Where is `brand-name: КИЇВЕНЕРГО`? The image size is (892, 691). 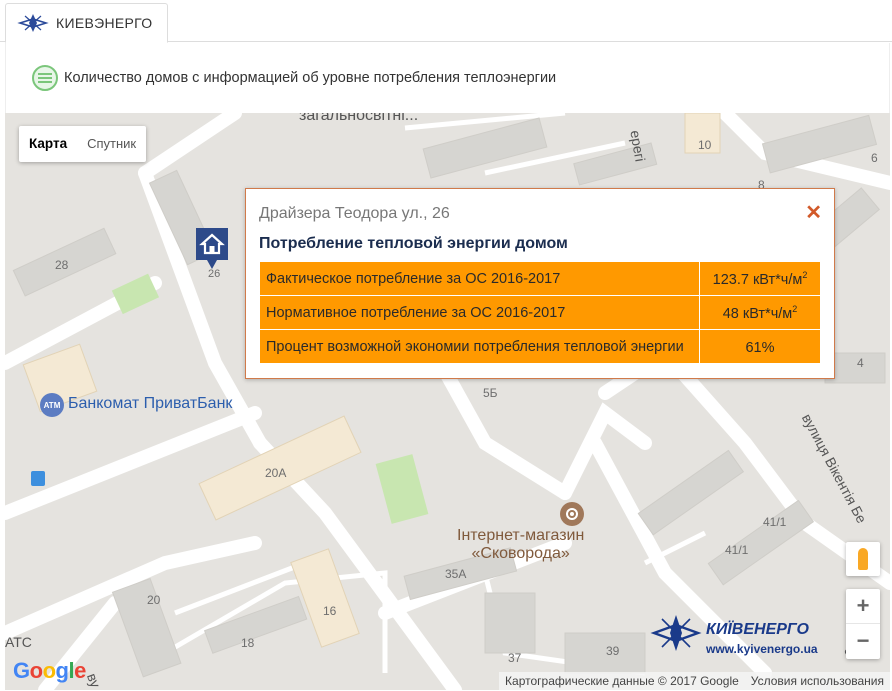 brand-name: КИЇВЕНЕРГО is located at coordinates (757, 629).